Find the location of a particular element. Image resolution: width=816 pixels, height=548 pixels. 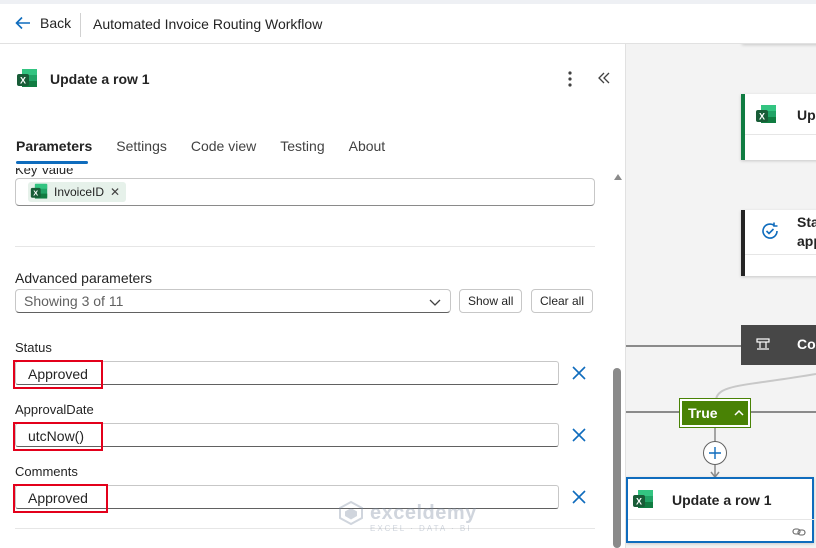

top-bar: Back Automated Invoice Routing Workflow is located at coordinates (408, 22).